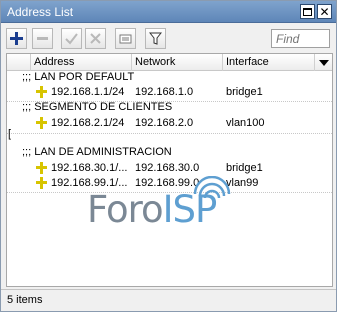 The height and width of the screenshot is (312, 337). What do you see at coordinates (168, 300) in the screenshot?
I see `status-bar: 5 items` at bounding box center [168, 300].